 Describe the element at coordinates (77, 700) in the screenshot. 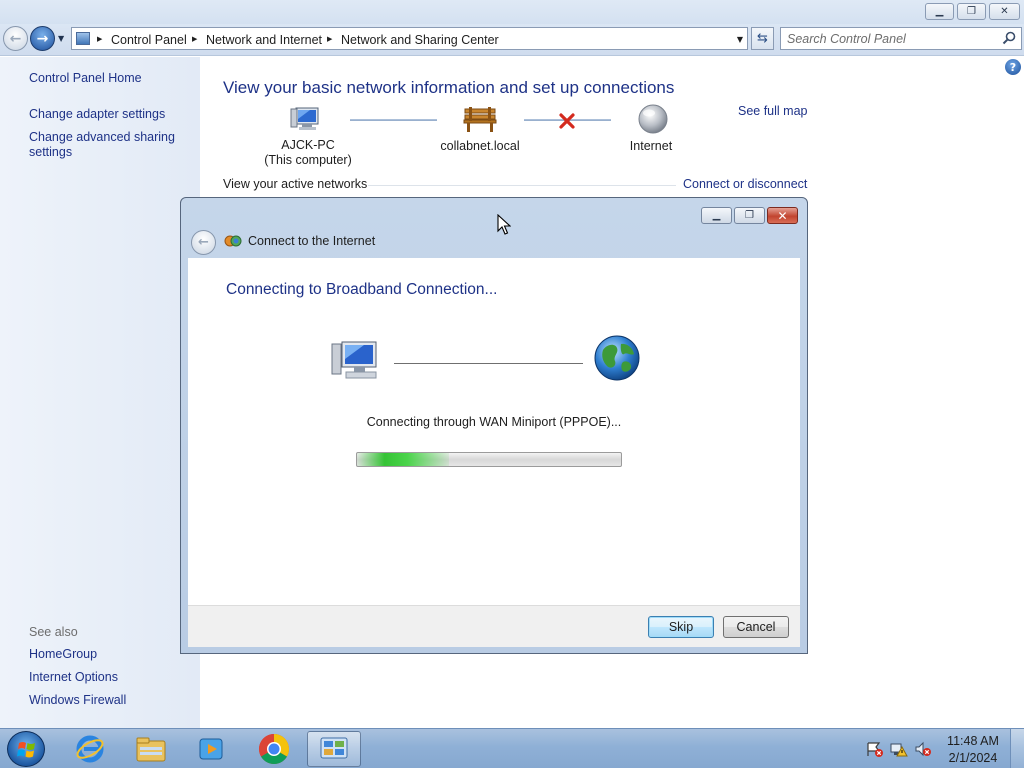

I see `link-windows-firewall: Windows Firewall` at that location.